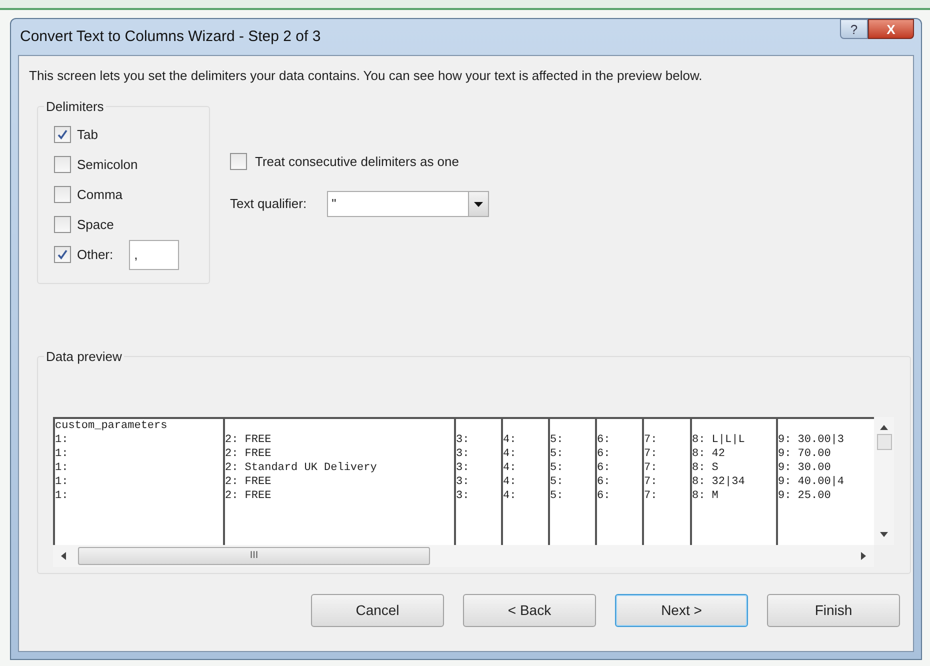 This screenshot has height=666, width=930. What do you see at coordinates (884, 534) in the screenshot?
I see `scroll-down-icon` at bounding box center [884, 534].